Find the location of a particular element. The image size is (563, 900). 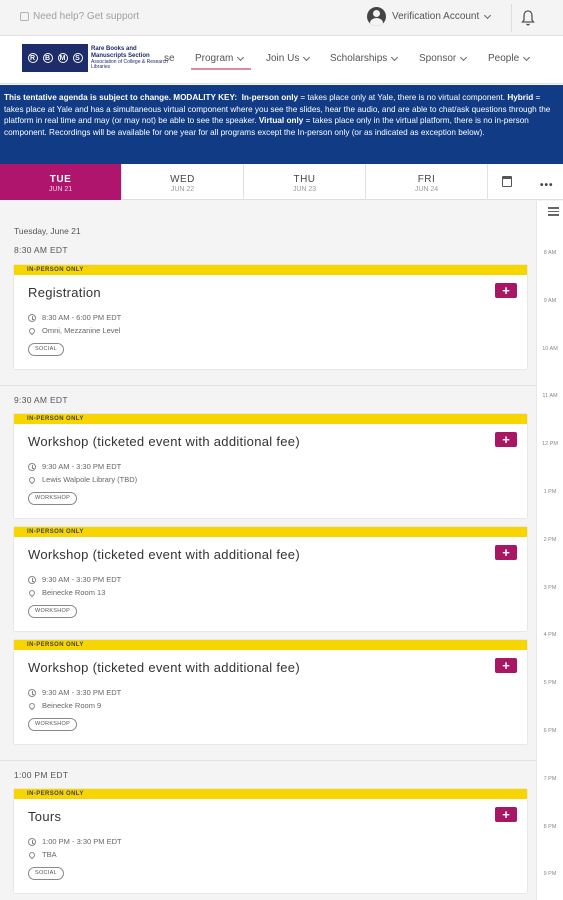

nav-item-join-us: Join Us is located at coordinates (288, 58).